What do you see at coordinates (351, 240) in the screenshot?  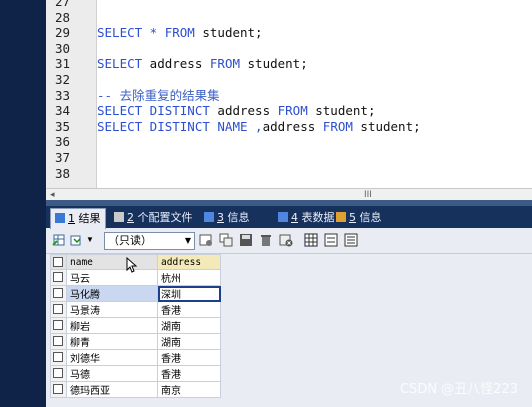 I see `text-view-icon` at bounding box center [351, 240].